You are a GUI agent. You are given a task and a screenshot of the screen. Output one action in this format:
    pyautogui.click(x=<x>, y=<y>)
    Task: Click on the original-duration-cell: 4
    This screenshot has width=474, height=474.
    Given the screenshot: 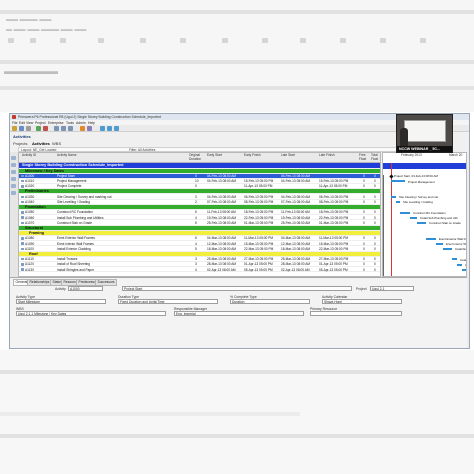 What is the action you would take?
    pyautogui.click(x=196, y=217)
    